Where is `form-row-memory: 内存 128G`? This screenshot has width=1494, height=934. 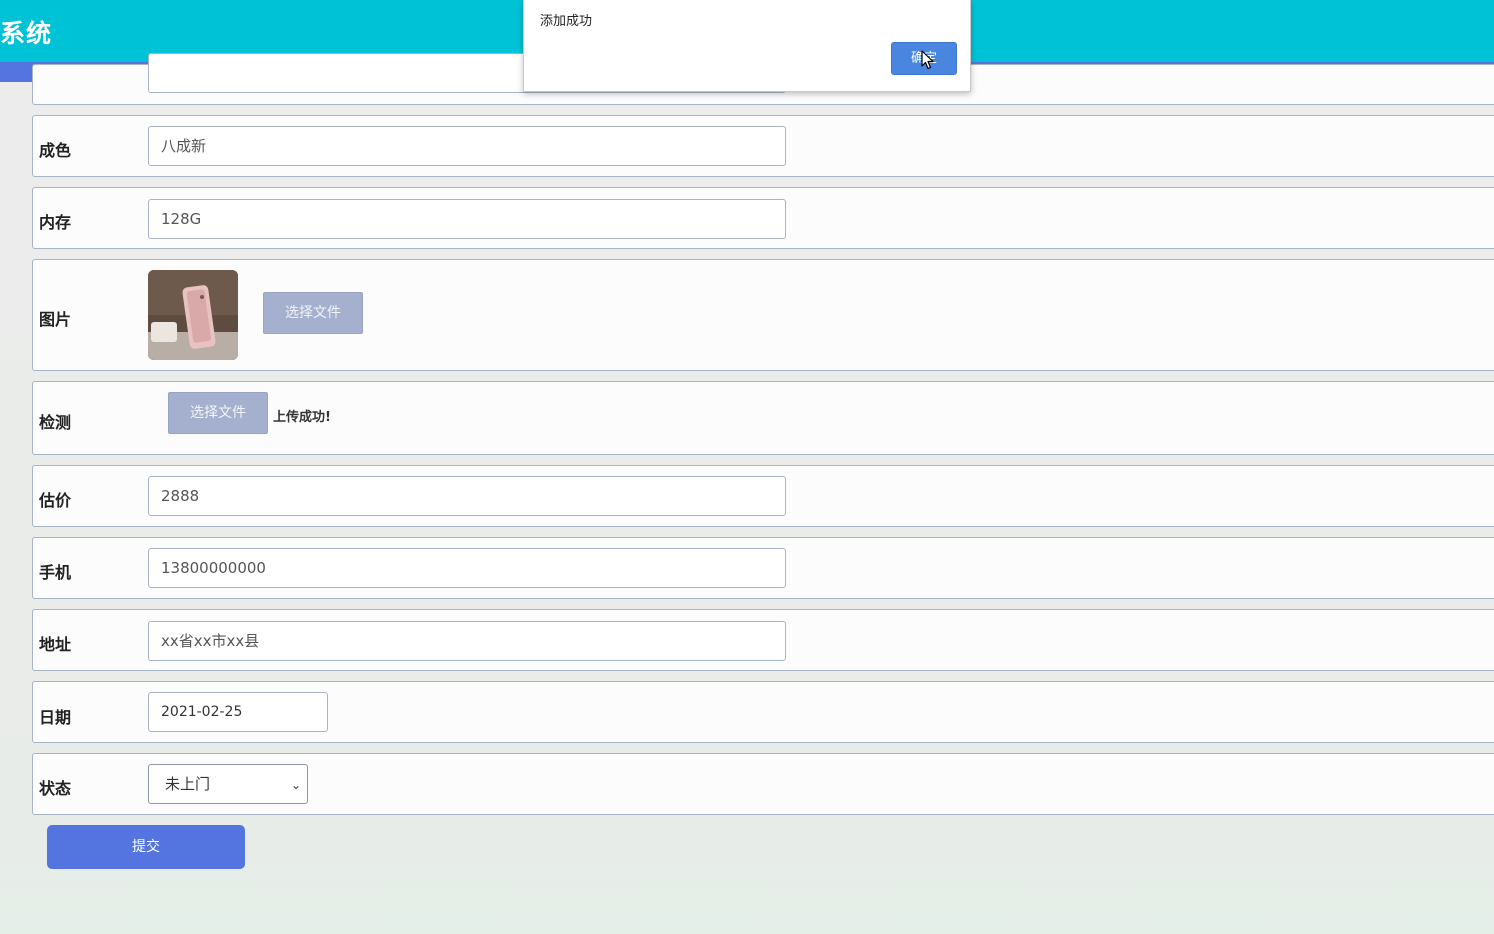 form-row-memory: 内存 128G is located at coordinates (763, 218).